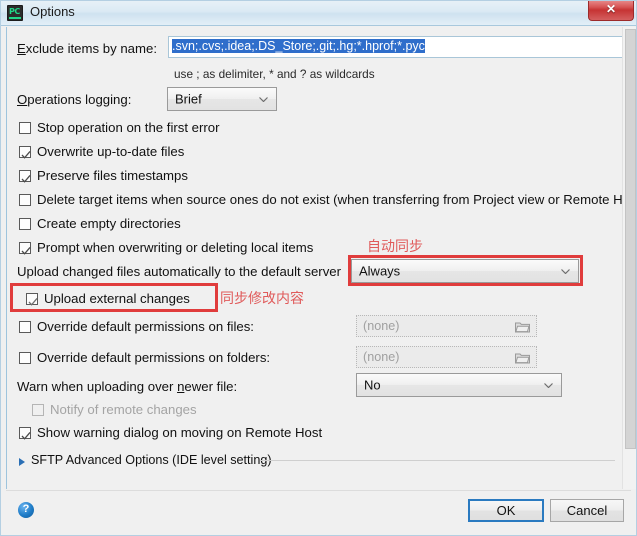  What do you see at coordinates (154, 357) in the screenshot?
I see `checkbox-label: Override default permissions on folders:` at bounding box center [154, 357].